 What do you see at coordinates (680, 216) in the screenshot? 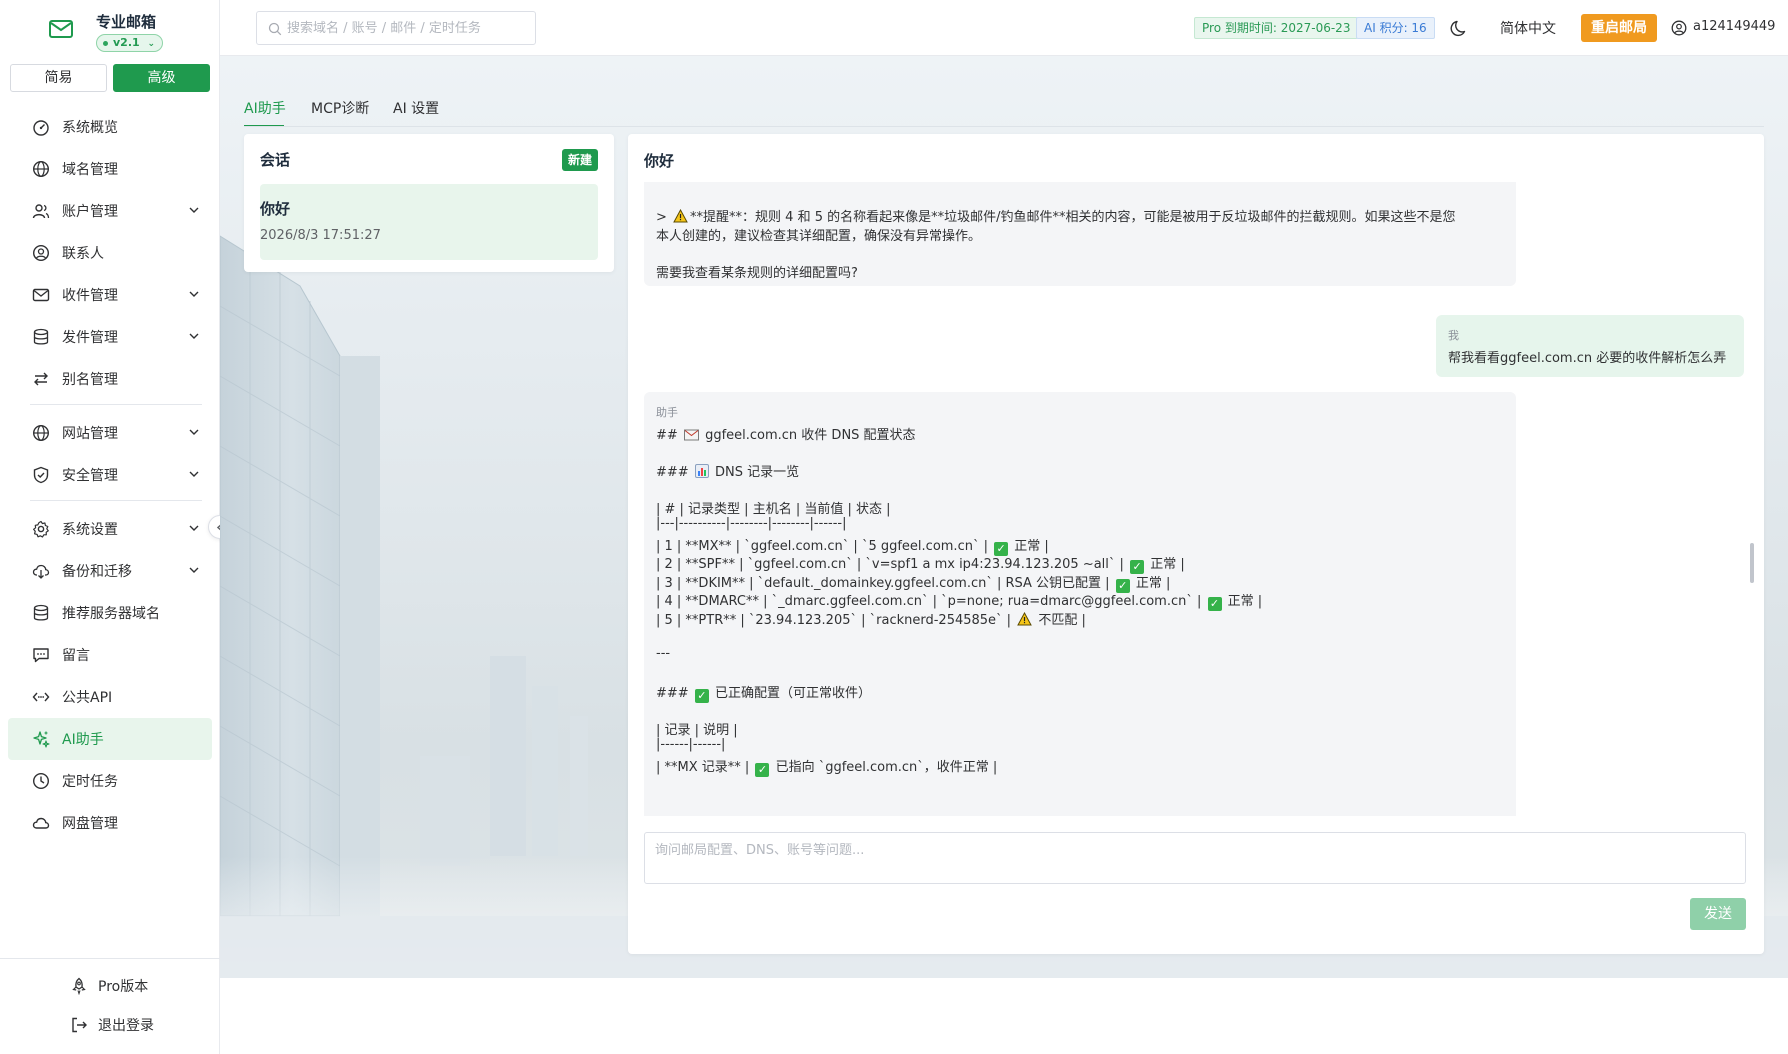
I see `warning-icon` at bounding box center [680, 216].